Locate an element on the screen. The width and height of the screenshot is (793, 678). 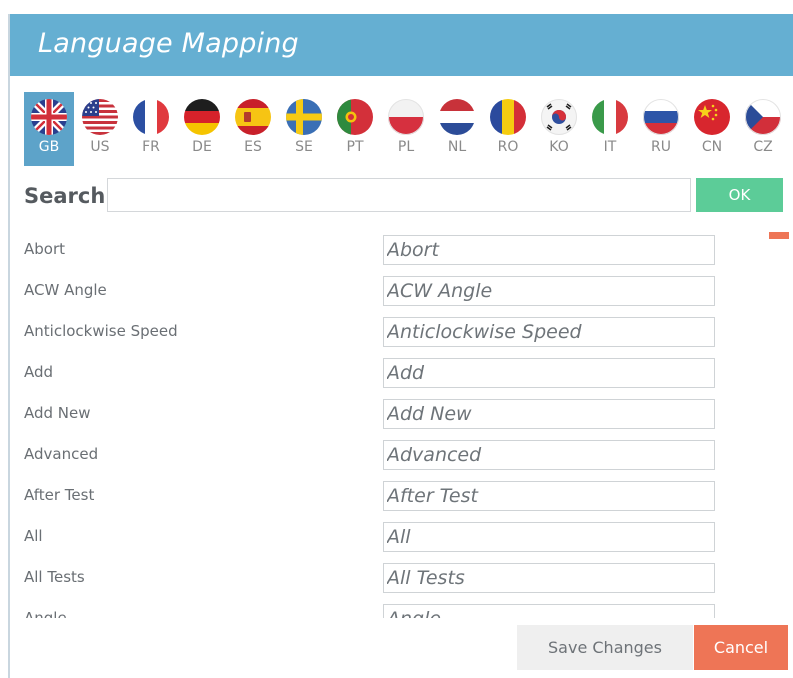
ru-flag-icon is located at coordinates (661, 117).